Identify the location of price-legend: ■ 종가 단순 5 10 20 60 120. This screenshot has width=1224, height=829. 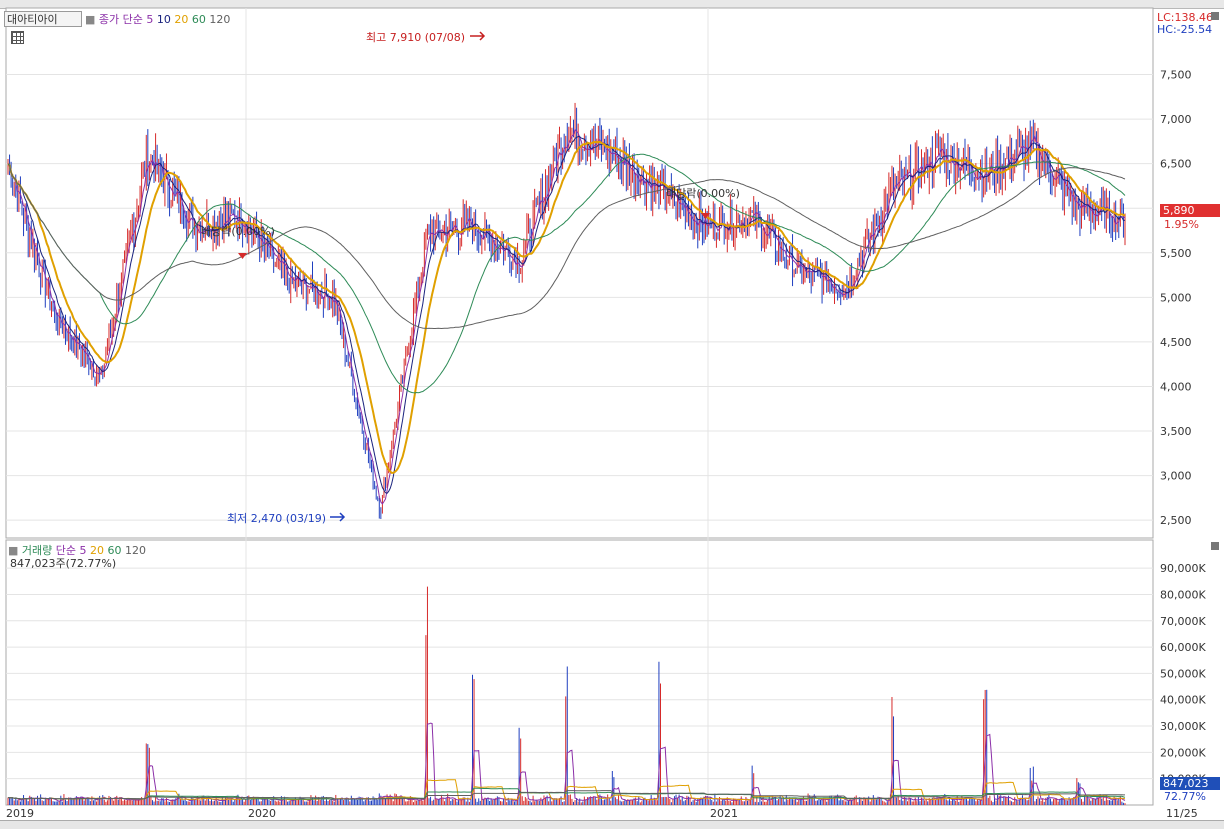
(157, 19).